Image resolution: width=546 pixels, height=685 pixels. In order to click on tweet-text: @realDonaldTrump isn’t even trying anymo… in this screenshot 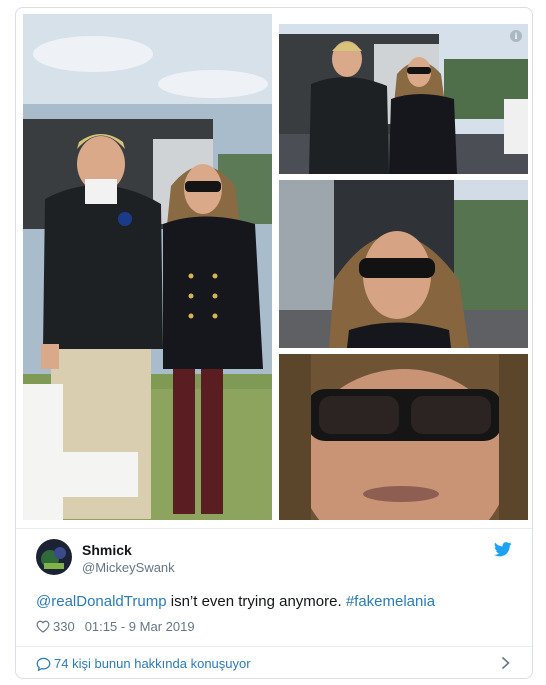, I will do `click(235, 601)`.